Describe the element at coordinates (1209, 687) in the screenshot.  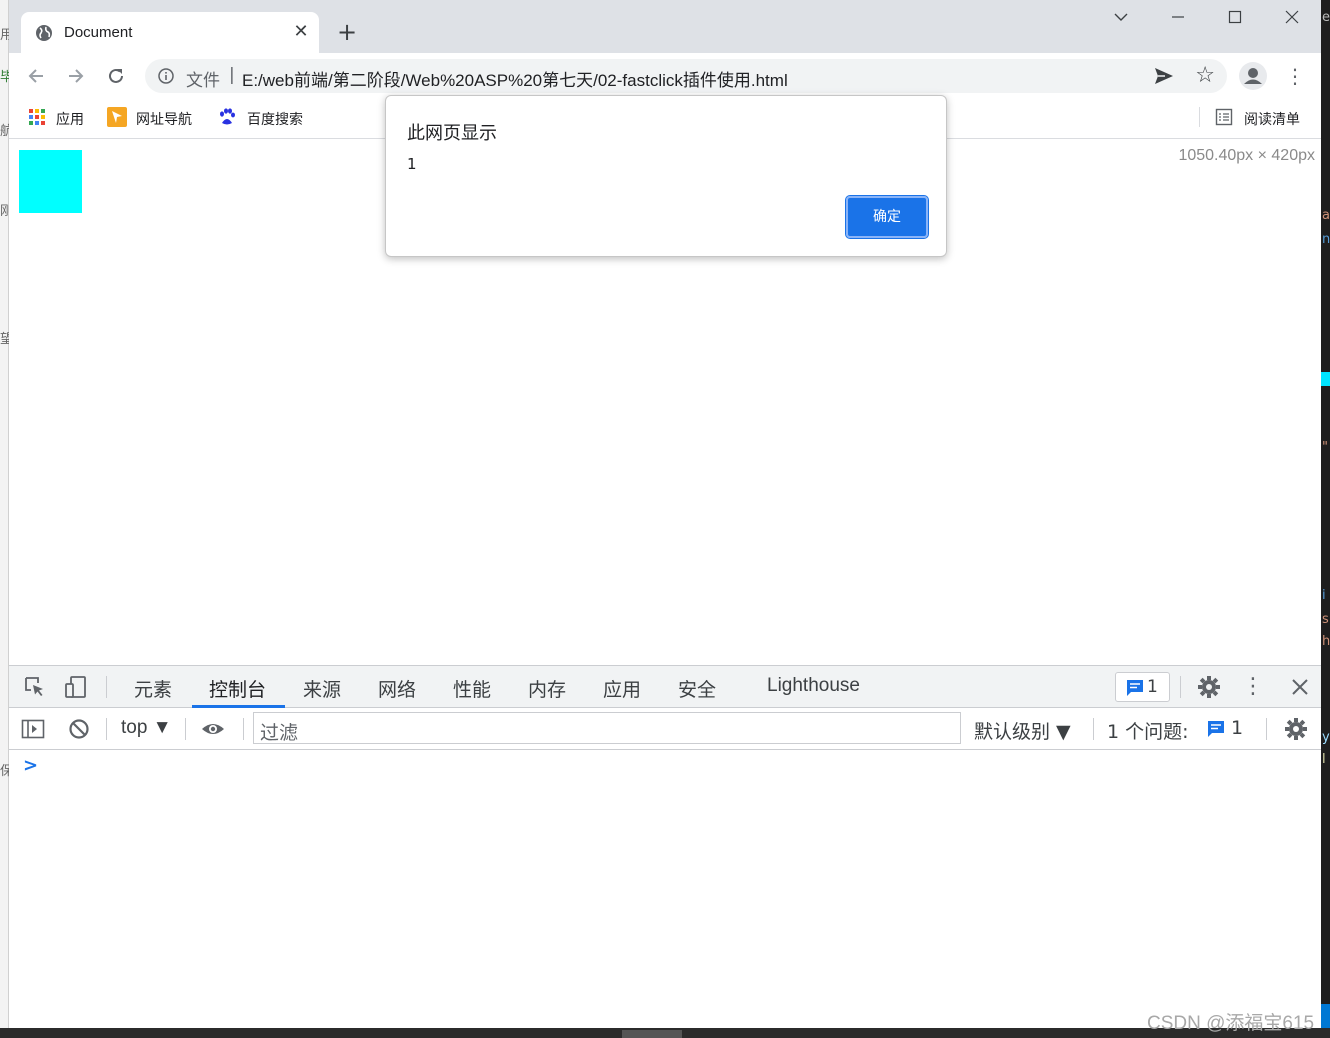
I see `settings-gear-icon` at that location.